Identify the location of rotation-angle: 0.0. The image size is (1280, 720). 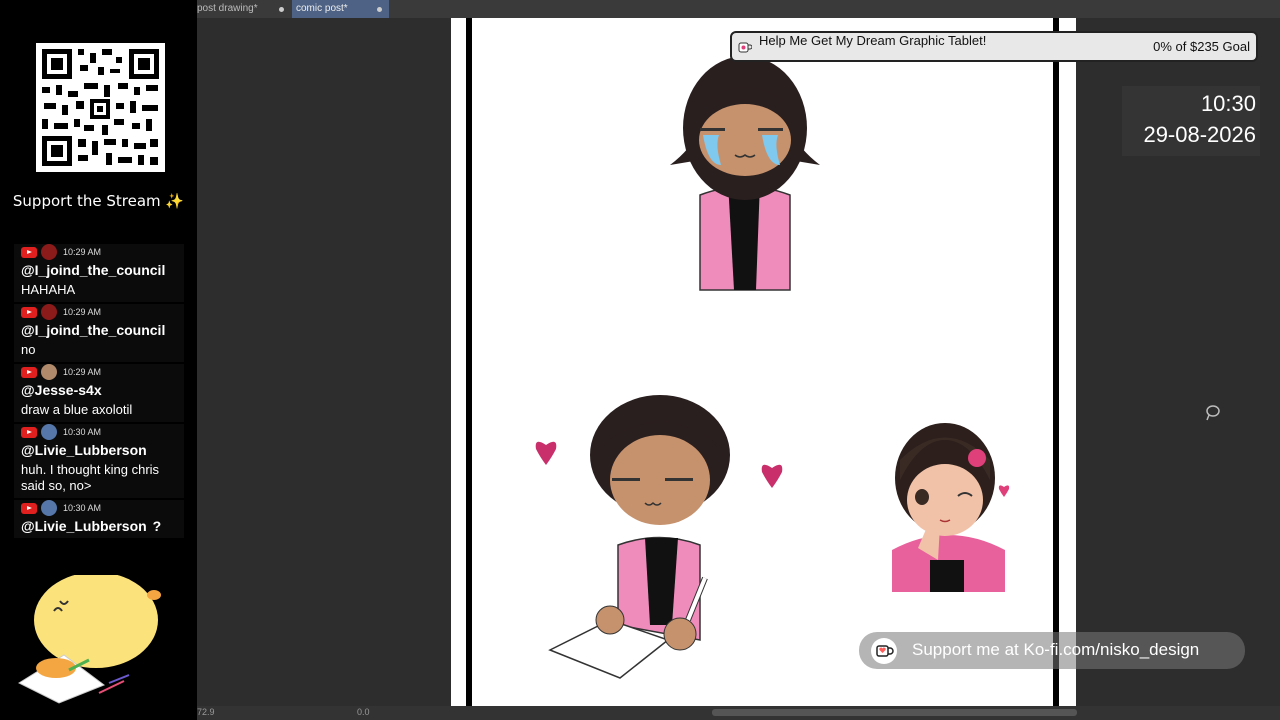
(363, 712).